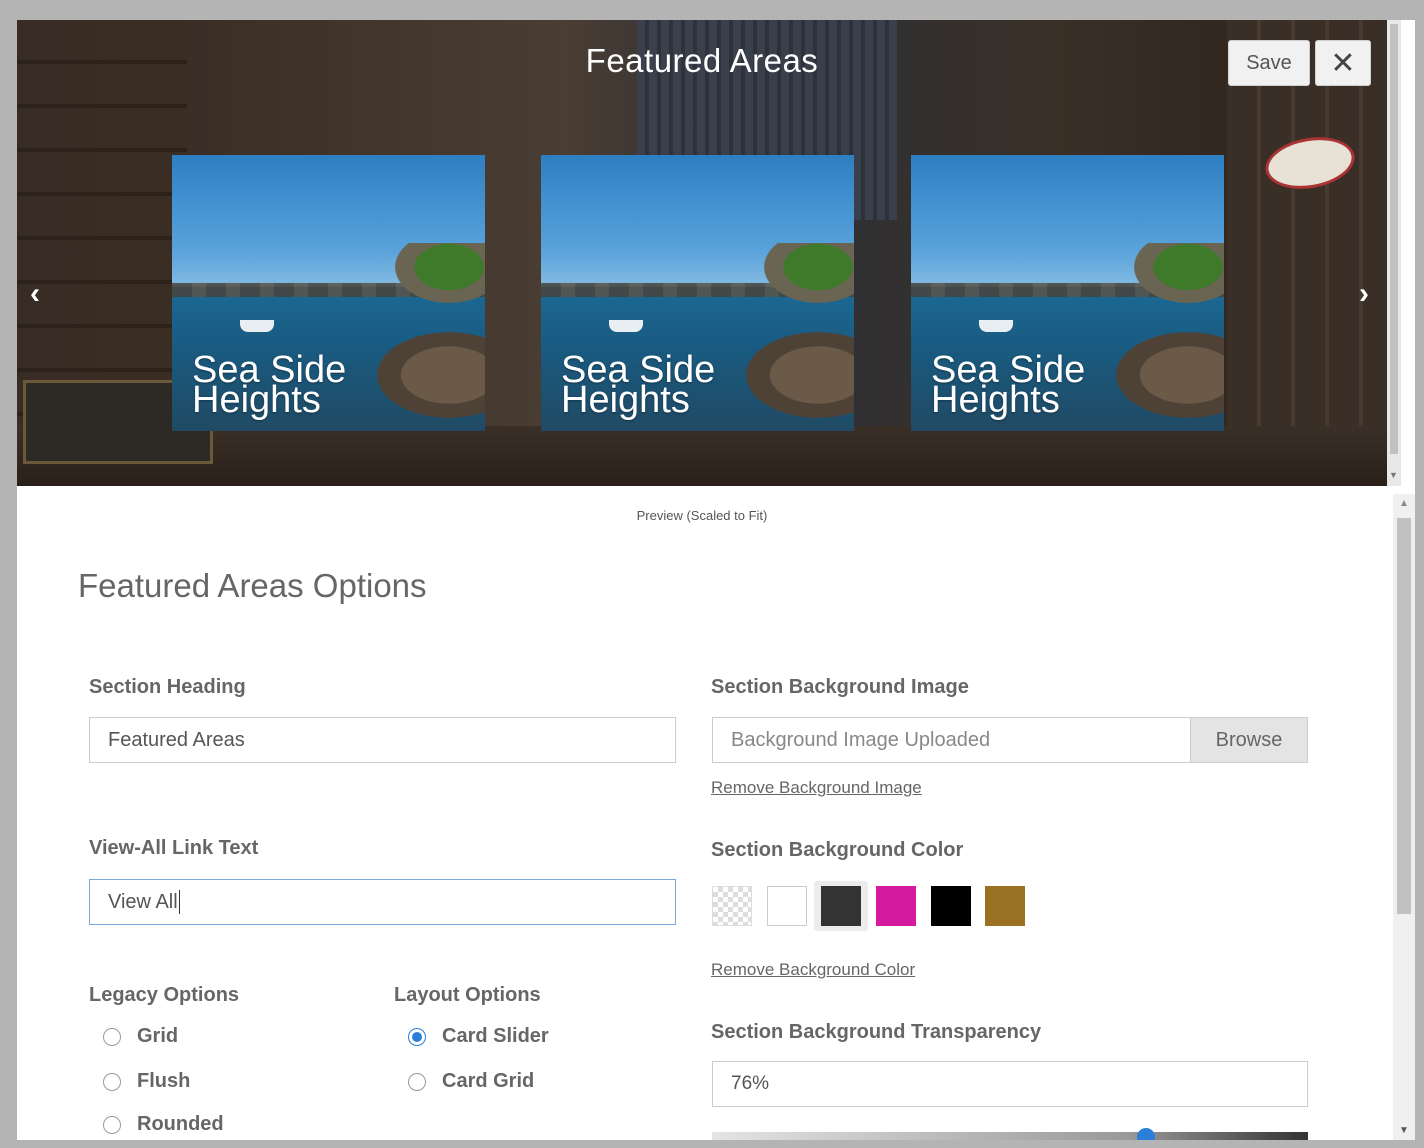  I want to click on options-scrollbar: ▲ ▼, so click(1404, 817).